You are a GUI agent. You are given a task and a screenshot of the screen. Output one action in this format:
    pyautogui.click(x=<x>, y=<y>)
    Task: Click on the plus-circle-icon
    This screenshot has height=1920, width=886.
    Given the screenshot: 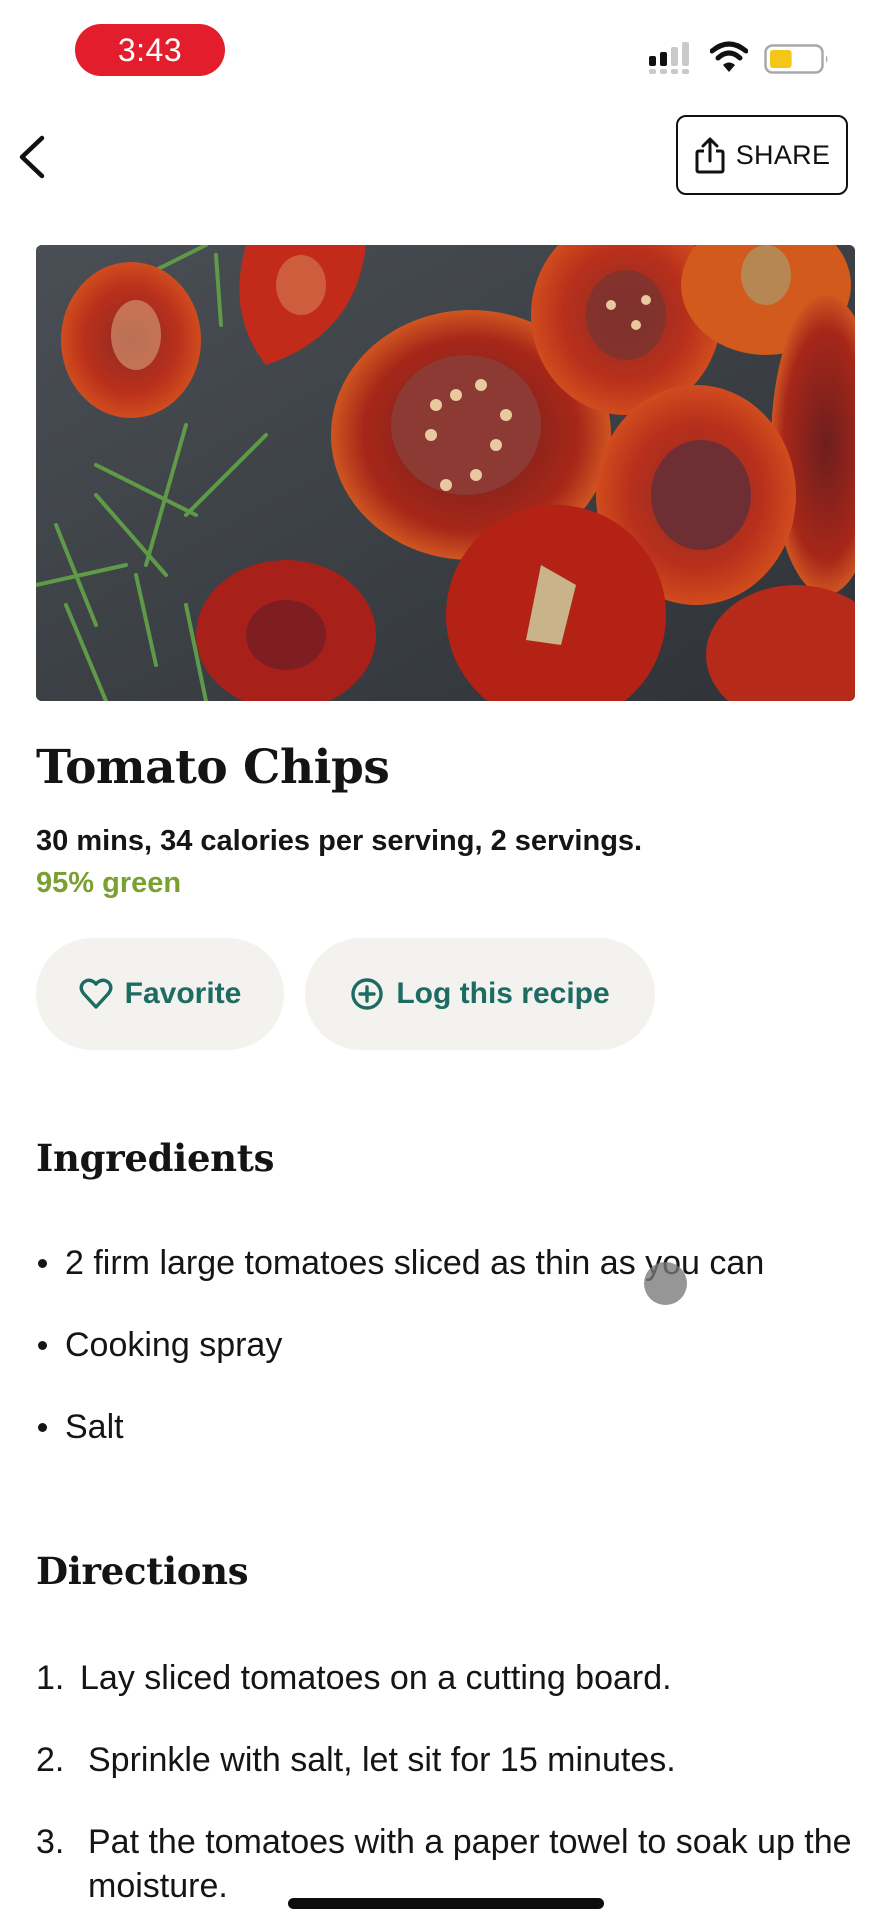 What is the action you would take?
    pyautogui.click(x=367, y=994)
    